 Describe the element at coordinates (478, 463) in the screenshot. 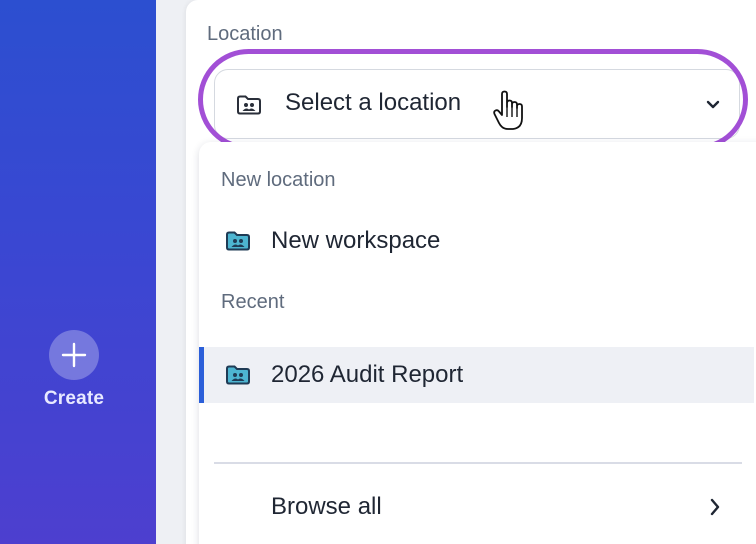

I see `menu-divider` at that location.